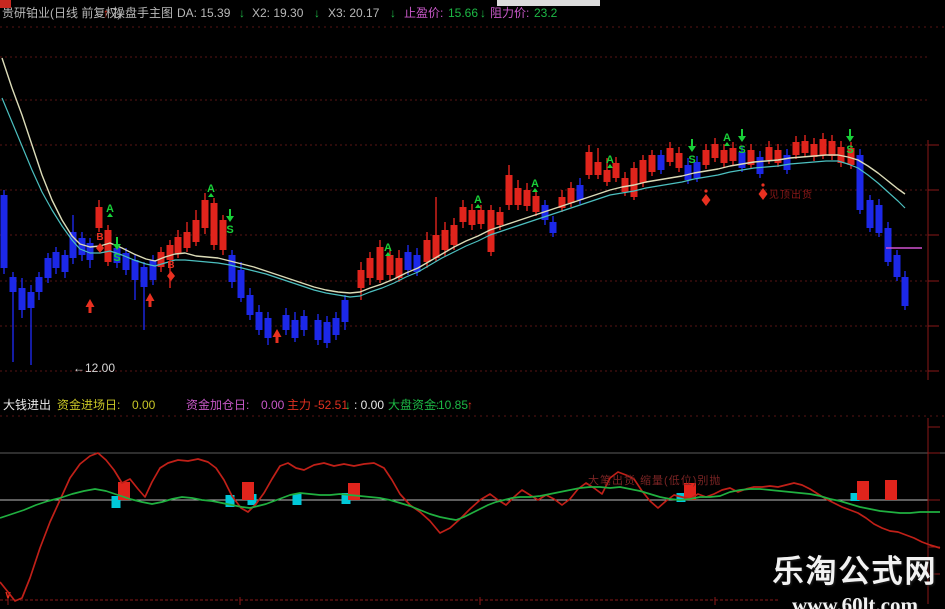  Describe the element at coordinates (106, 13) in the screenshot. I see `up-arrow-icon: ↑` at that location.